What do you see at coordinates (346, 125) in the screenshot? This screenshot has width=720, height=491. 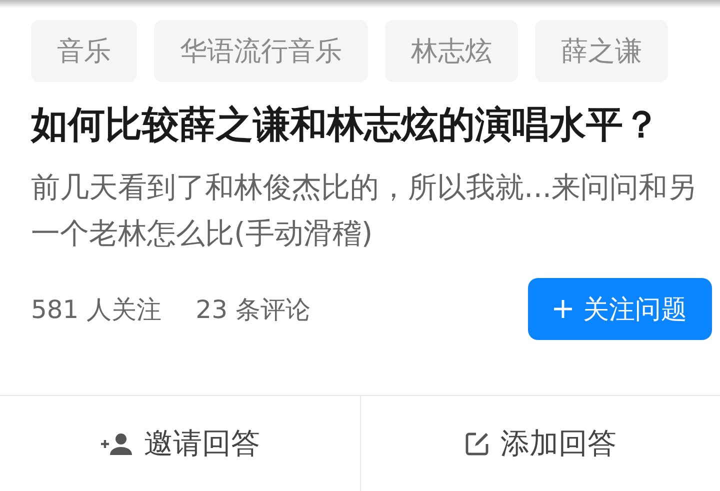 I see `question-title: 如何比较薛之谦和林志炫的演唱水平？` at bounding box center [346, 125].